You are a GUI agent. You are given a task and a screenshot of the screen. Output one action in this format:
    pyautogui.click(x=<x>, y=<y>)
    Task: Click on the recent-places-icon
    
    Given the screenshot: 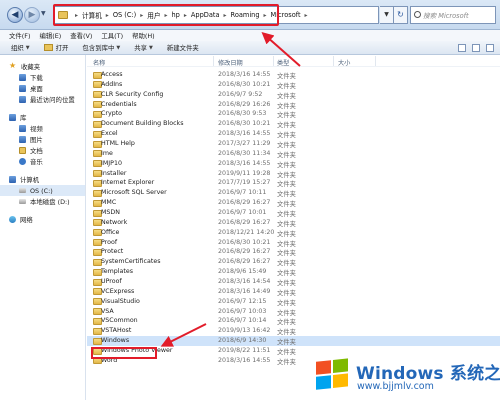 What is the action you would take?
    pyautogui.click(x=22, y=99)
    